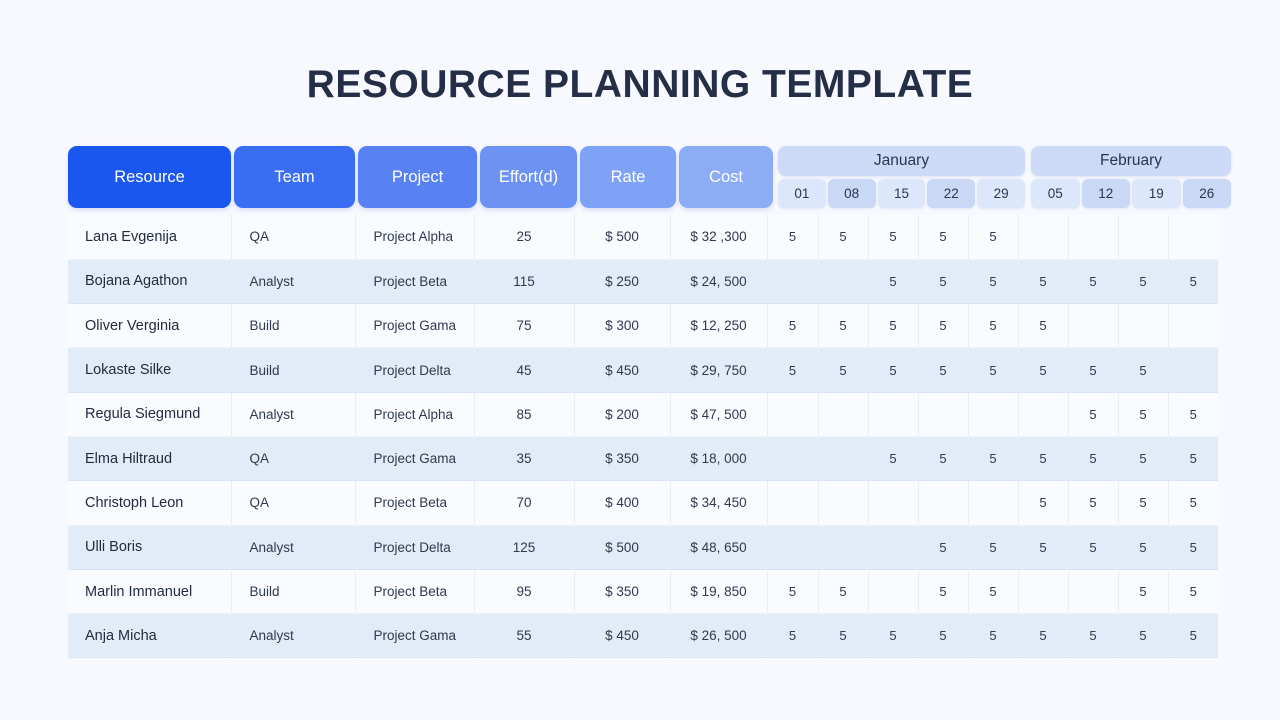 Image resolution: width=1280 pixels, height=720 pixels. What do you see at coordinates (1055, 193) in the screenshot?
I see `week-header-feb-05: 05` at bounding box center [1055, 193].